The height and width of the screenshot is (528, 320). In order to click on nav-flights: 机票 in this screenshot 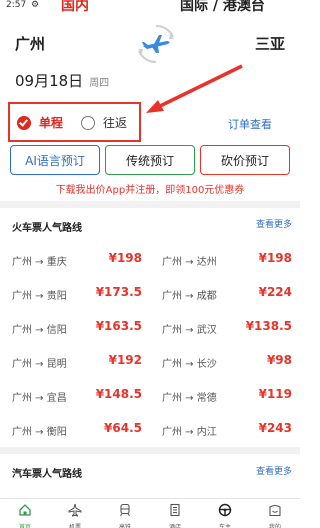, I will do `click(75, 515)`.